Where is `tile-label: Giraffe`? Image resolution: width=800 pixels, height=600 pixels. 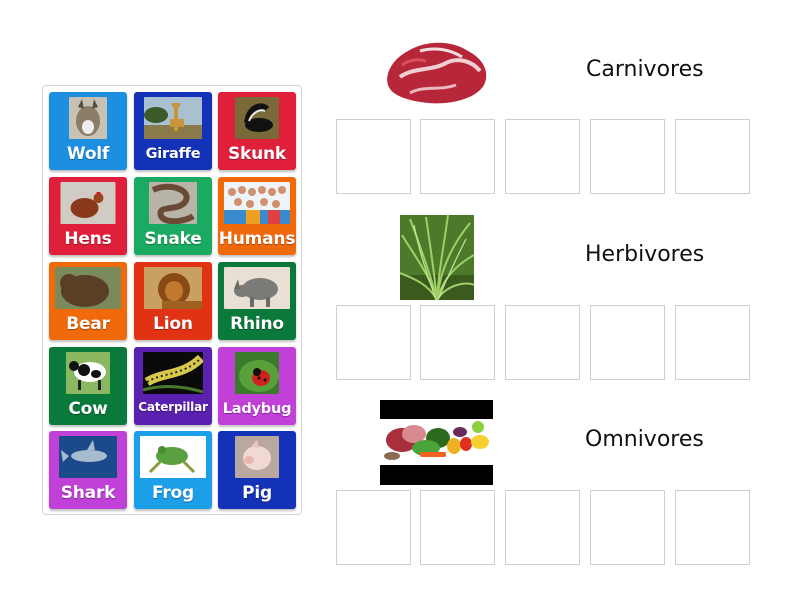 tile-label: Giraffe is located at coordinates (173, 154).